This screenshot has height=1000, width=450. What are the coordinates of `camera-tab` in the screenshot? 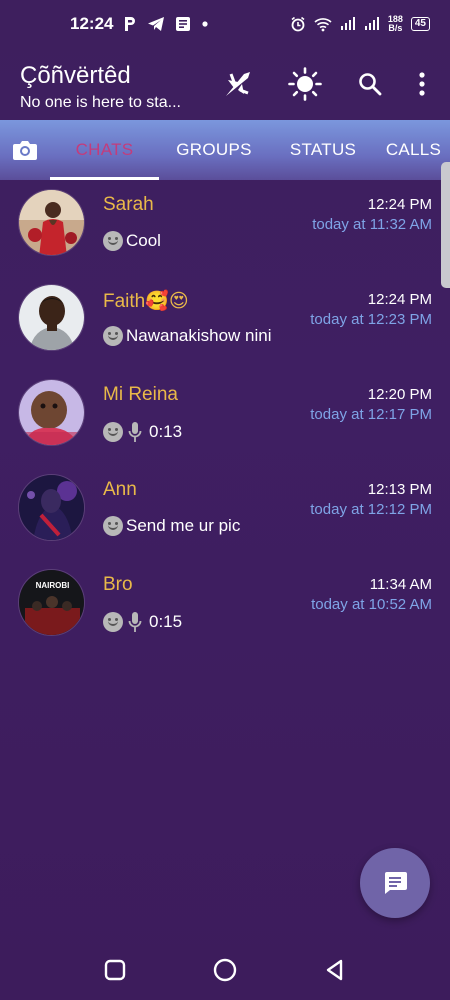 It's located at (25, 150).